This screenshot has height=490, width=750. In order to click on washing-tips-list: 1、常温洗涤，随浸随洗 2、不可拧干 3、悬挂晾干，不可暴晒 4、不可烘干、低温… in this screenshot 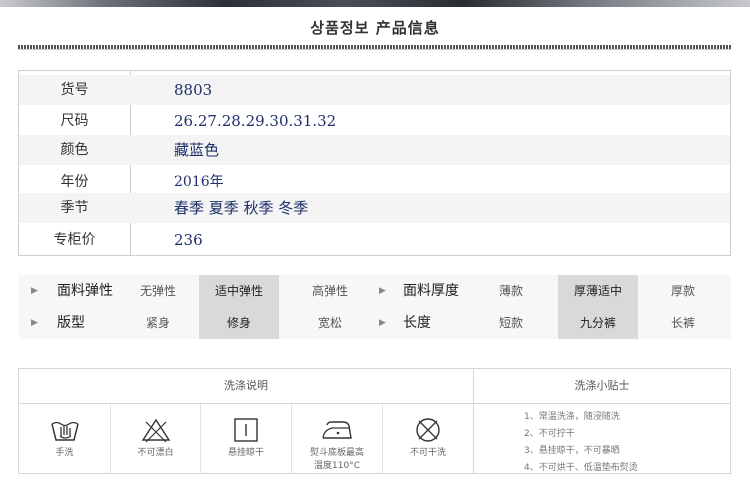, I will do `click(581, 443)`.